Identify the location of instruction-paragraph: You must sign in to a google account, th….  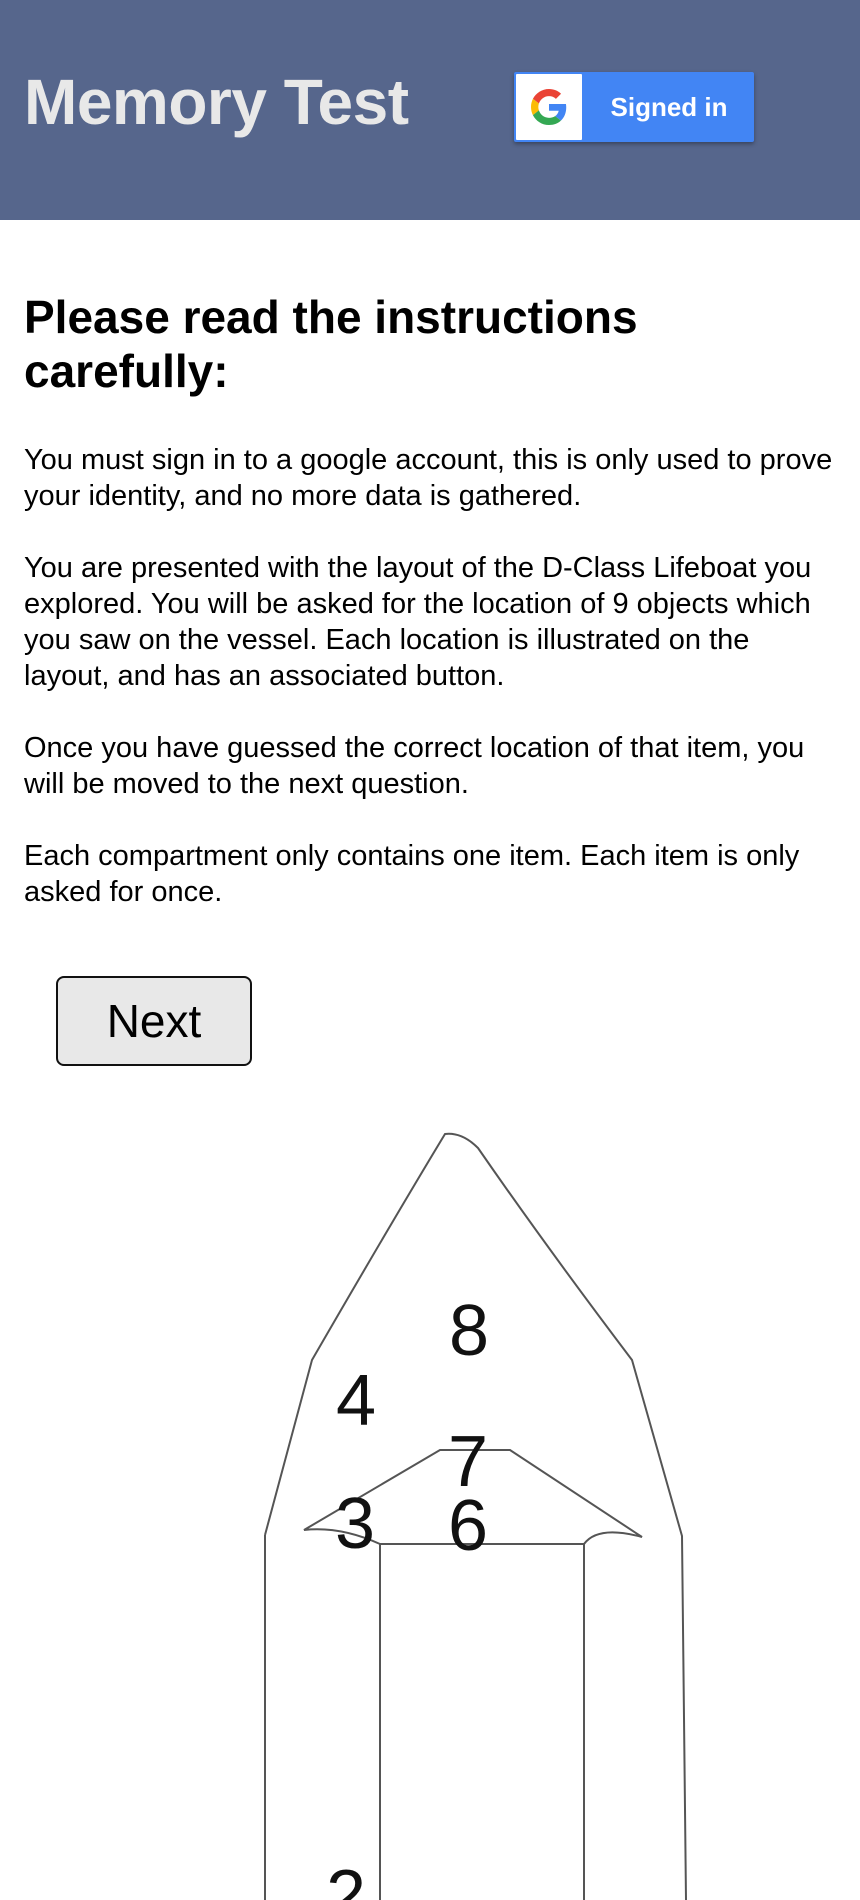
(428, 478).